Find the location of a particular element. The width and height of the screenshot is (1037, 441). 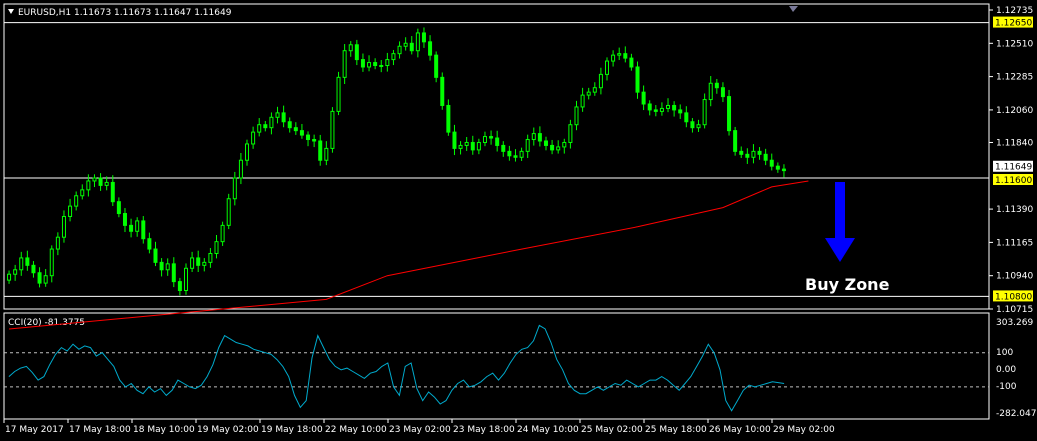

price-tag-label: 1.11649 is located at coordinates (1013, 168).